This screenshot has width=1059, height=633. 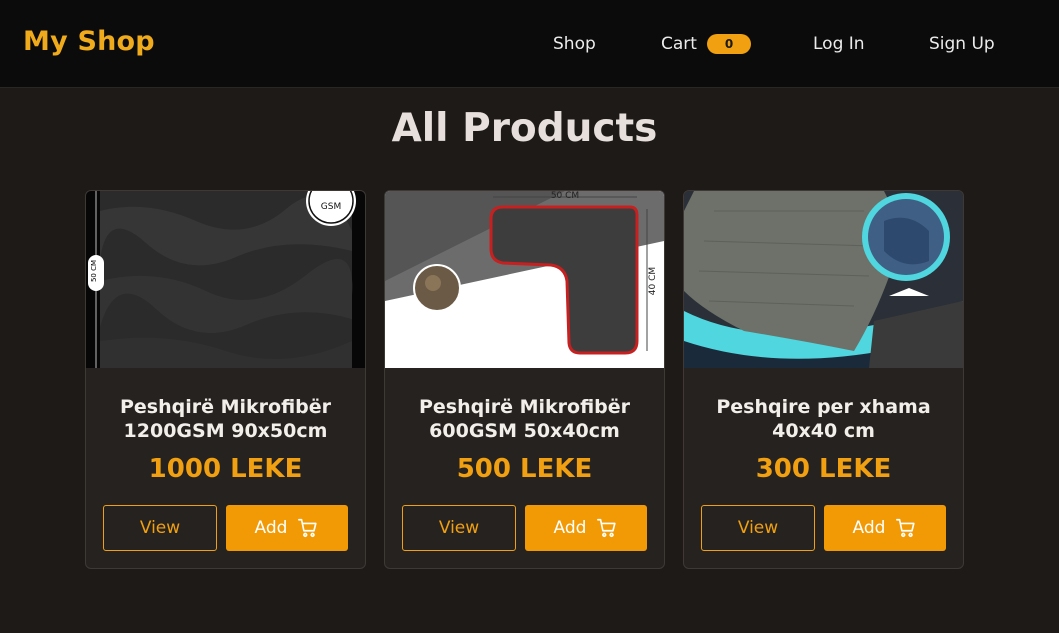 I want to click on image-side-label: 40 CM, so click(x=653, y=281).